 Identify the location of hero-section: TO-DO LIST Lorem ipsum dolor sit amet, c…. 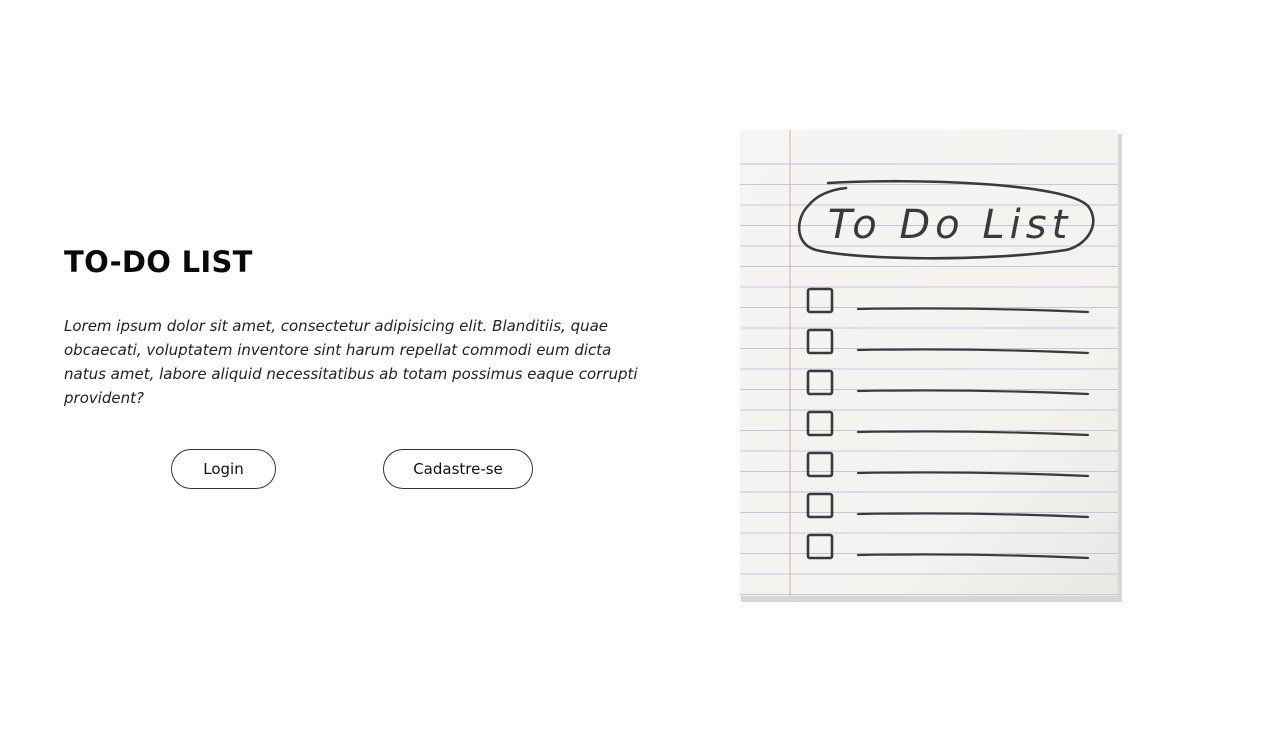
(364, 325).